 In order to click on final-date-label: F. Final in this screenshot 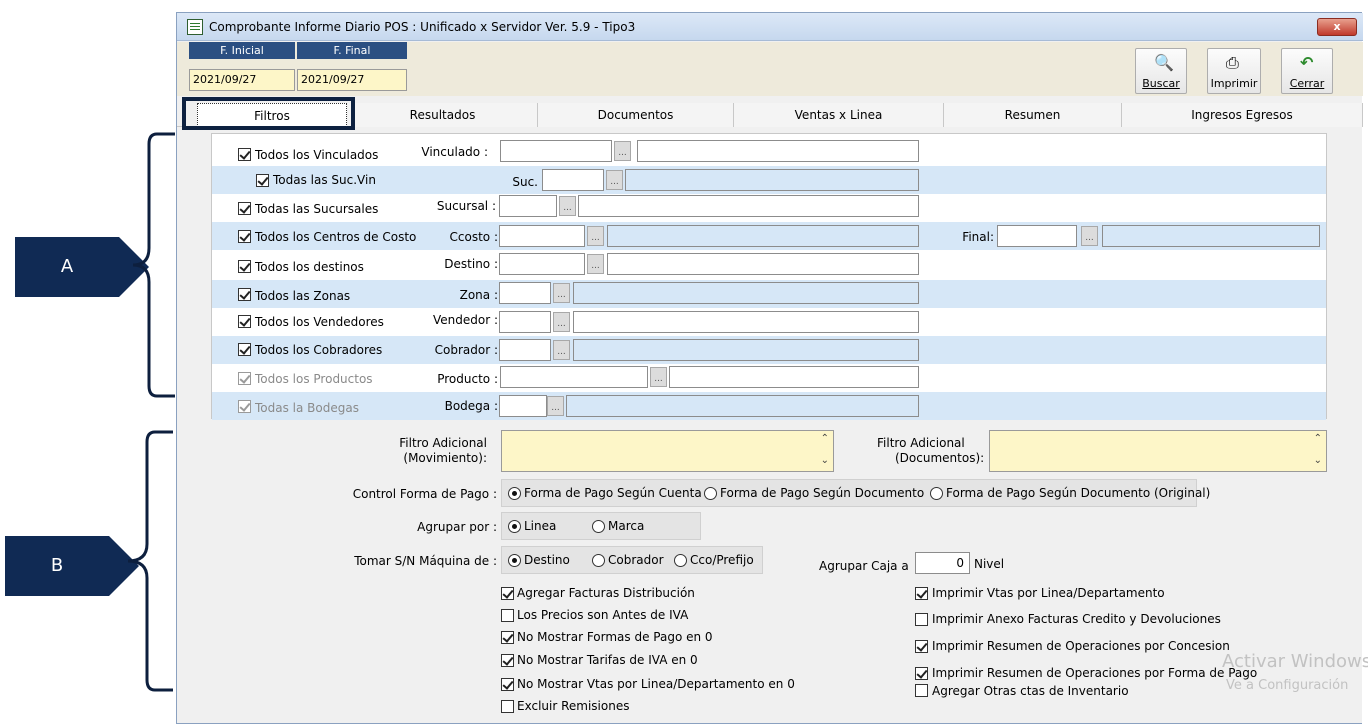, I will do `click(352, 50)`.